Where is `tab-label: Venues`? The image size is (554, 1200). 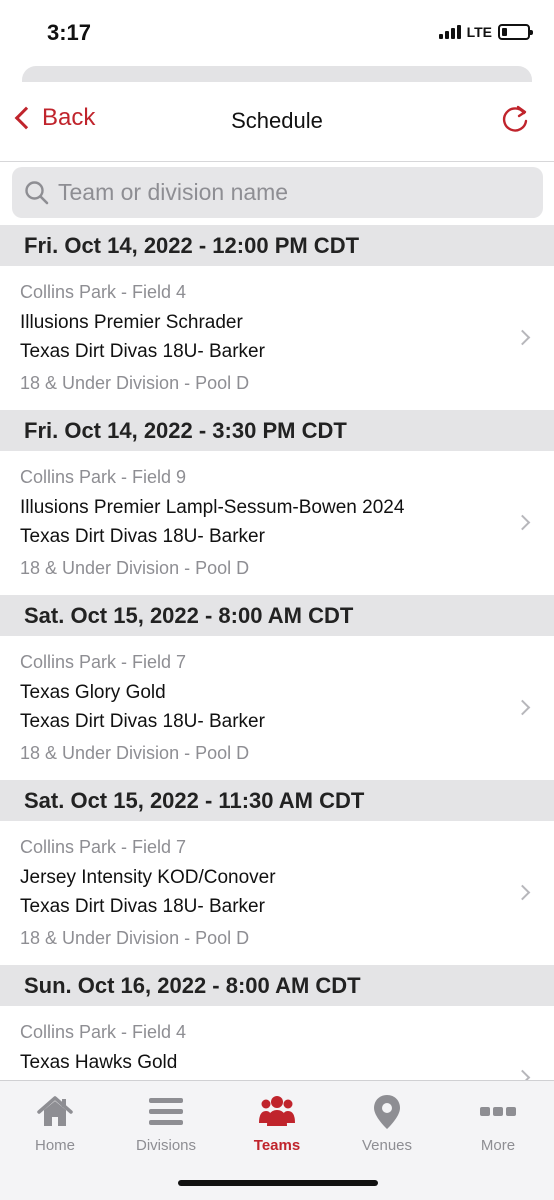 tab-label: Venues is located at coordinates (387, 1145).